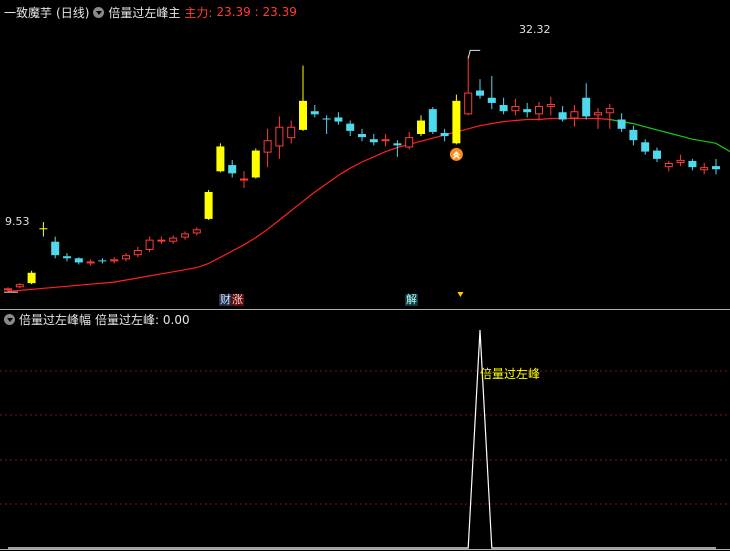 Image resolution: width=730 pixels, height=551 pixels. What do you see at coordinates (411, 300) in the screenshot?
I see `badge-jie: 解` at bounding box center [411, 300].